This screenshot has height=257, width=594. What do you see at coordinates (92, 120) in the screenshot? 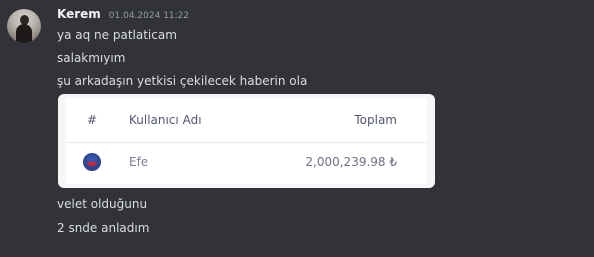
I see `column-header-number: #` at bounding box center [92, 120].